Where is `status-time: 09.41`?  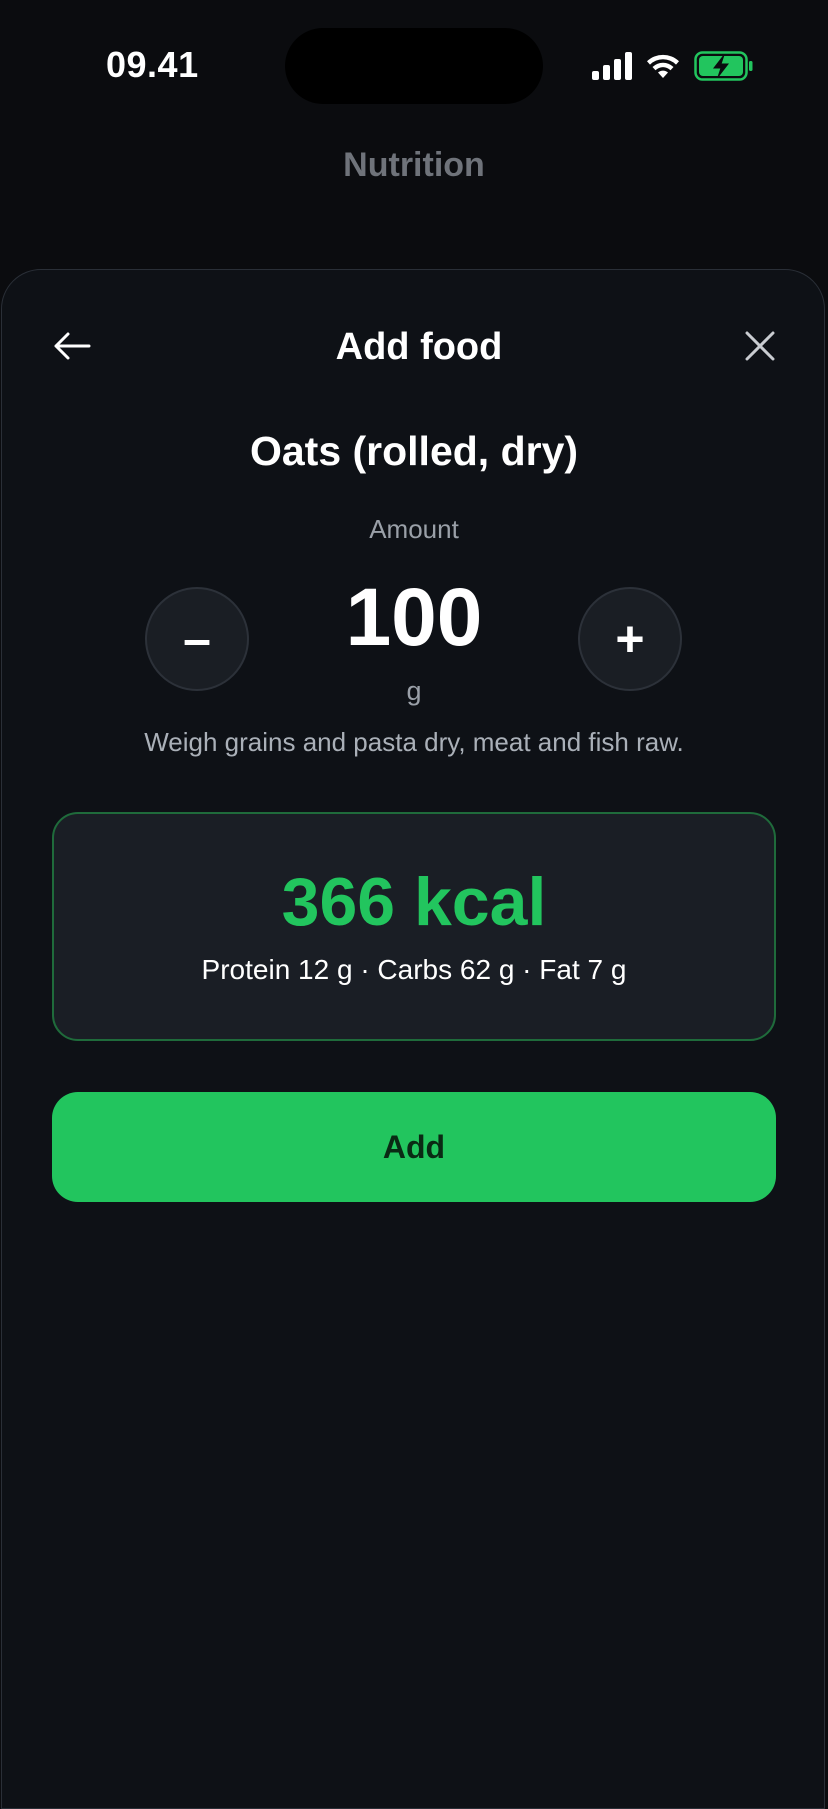 status-time: 09.41 is located at coordinates (152, 64).